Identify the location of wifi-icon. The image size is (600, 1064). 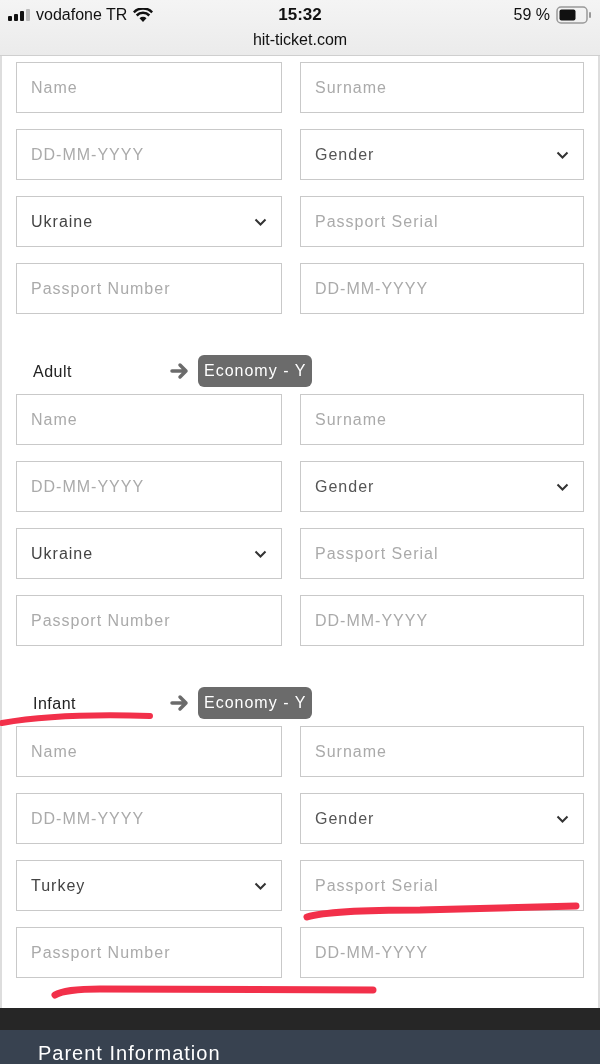
(143, 15).